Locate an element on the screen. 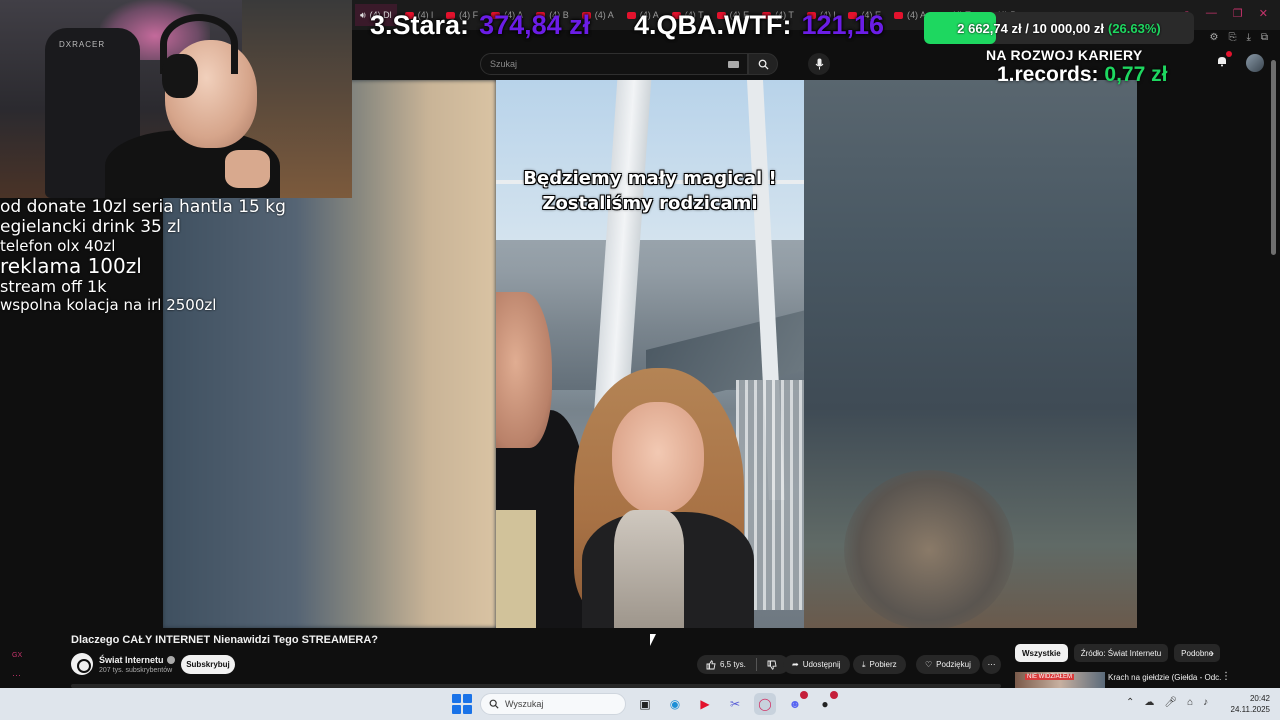  chevron-up-icon: ⌃ is located at coordinates (1130, 702).